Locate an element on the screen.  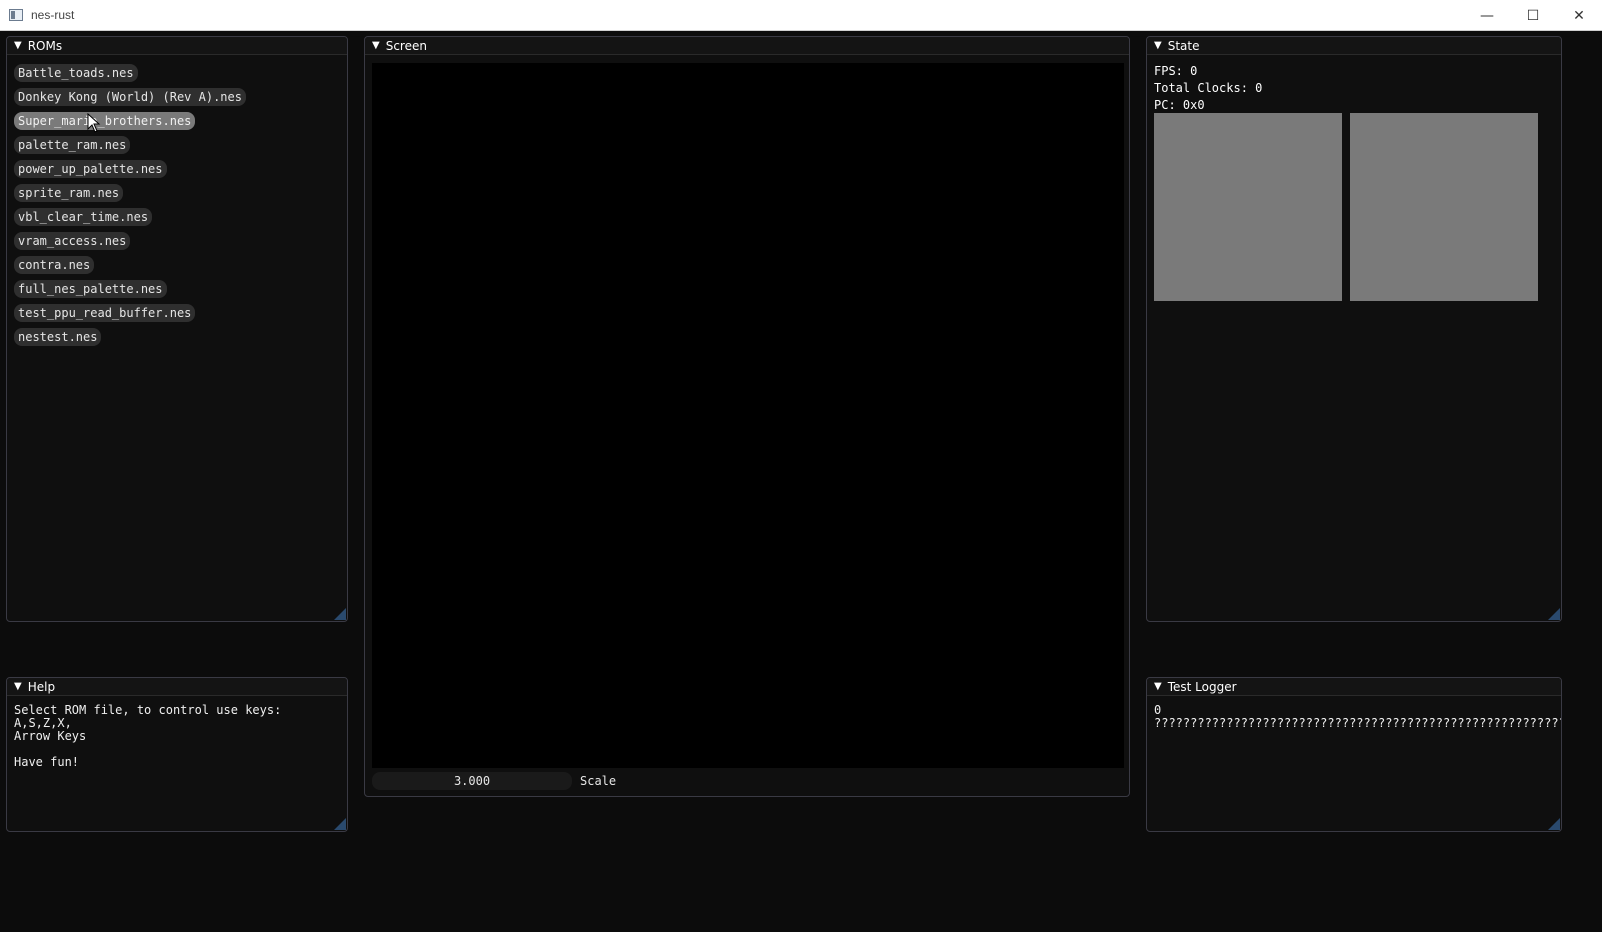
scale-slider: 3.000 is located at coordinates (472, 781).